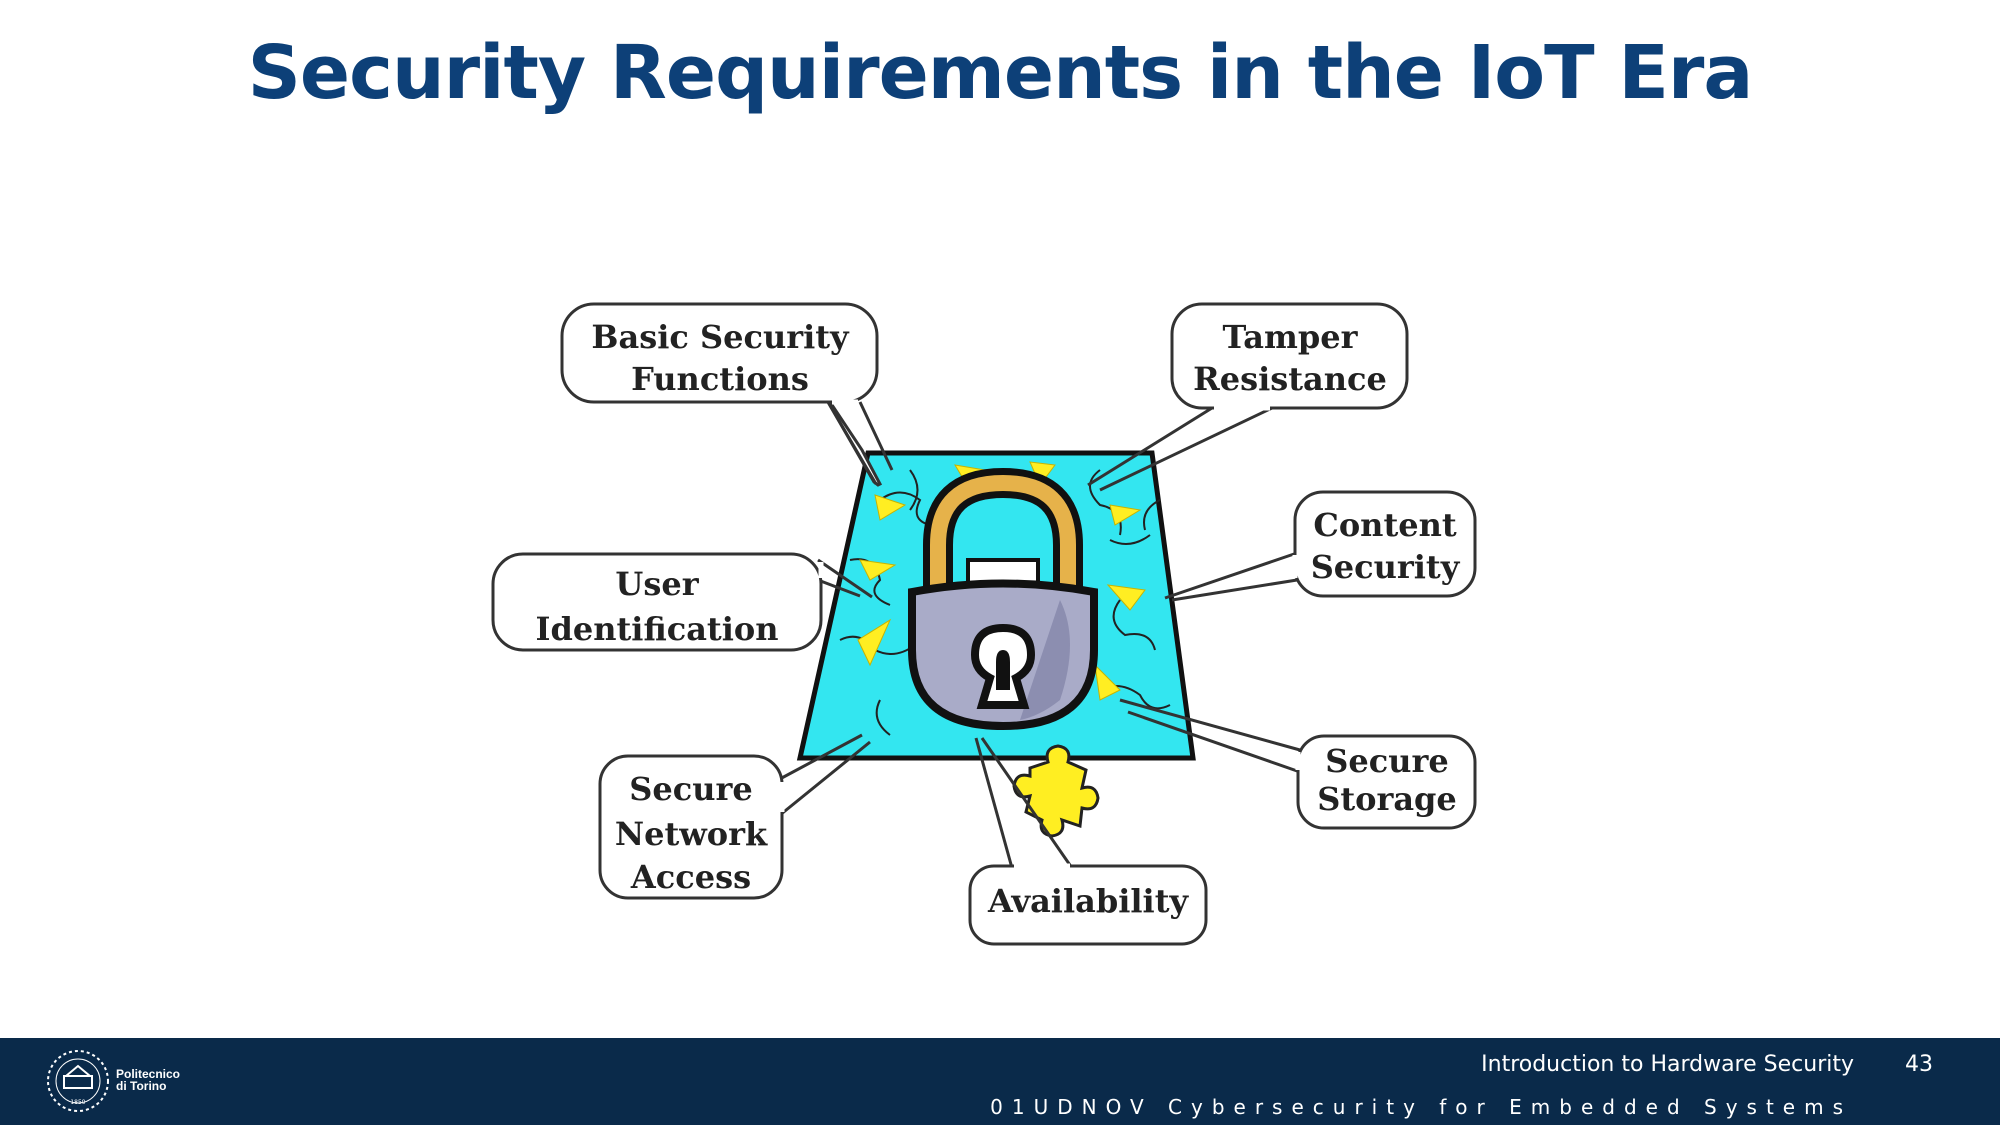  I want to click on seal-icon: 1859, so click(78, 1081).